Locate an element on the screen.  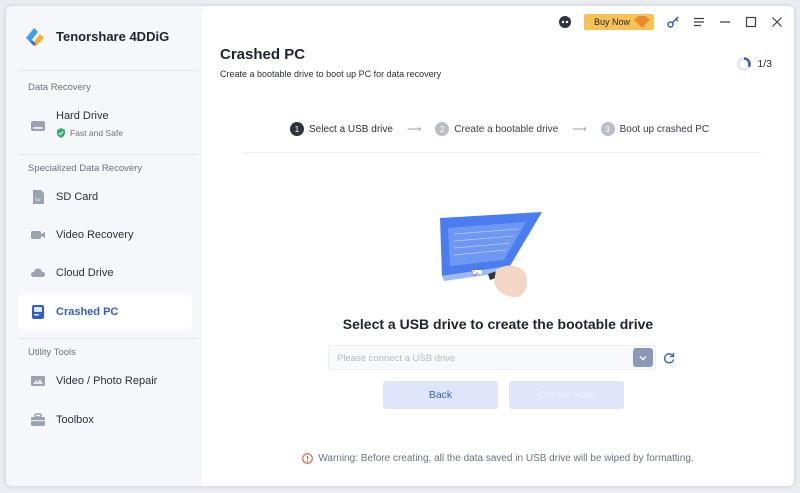
create-now-button: Create Now is located at coordinates (566, 395).